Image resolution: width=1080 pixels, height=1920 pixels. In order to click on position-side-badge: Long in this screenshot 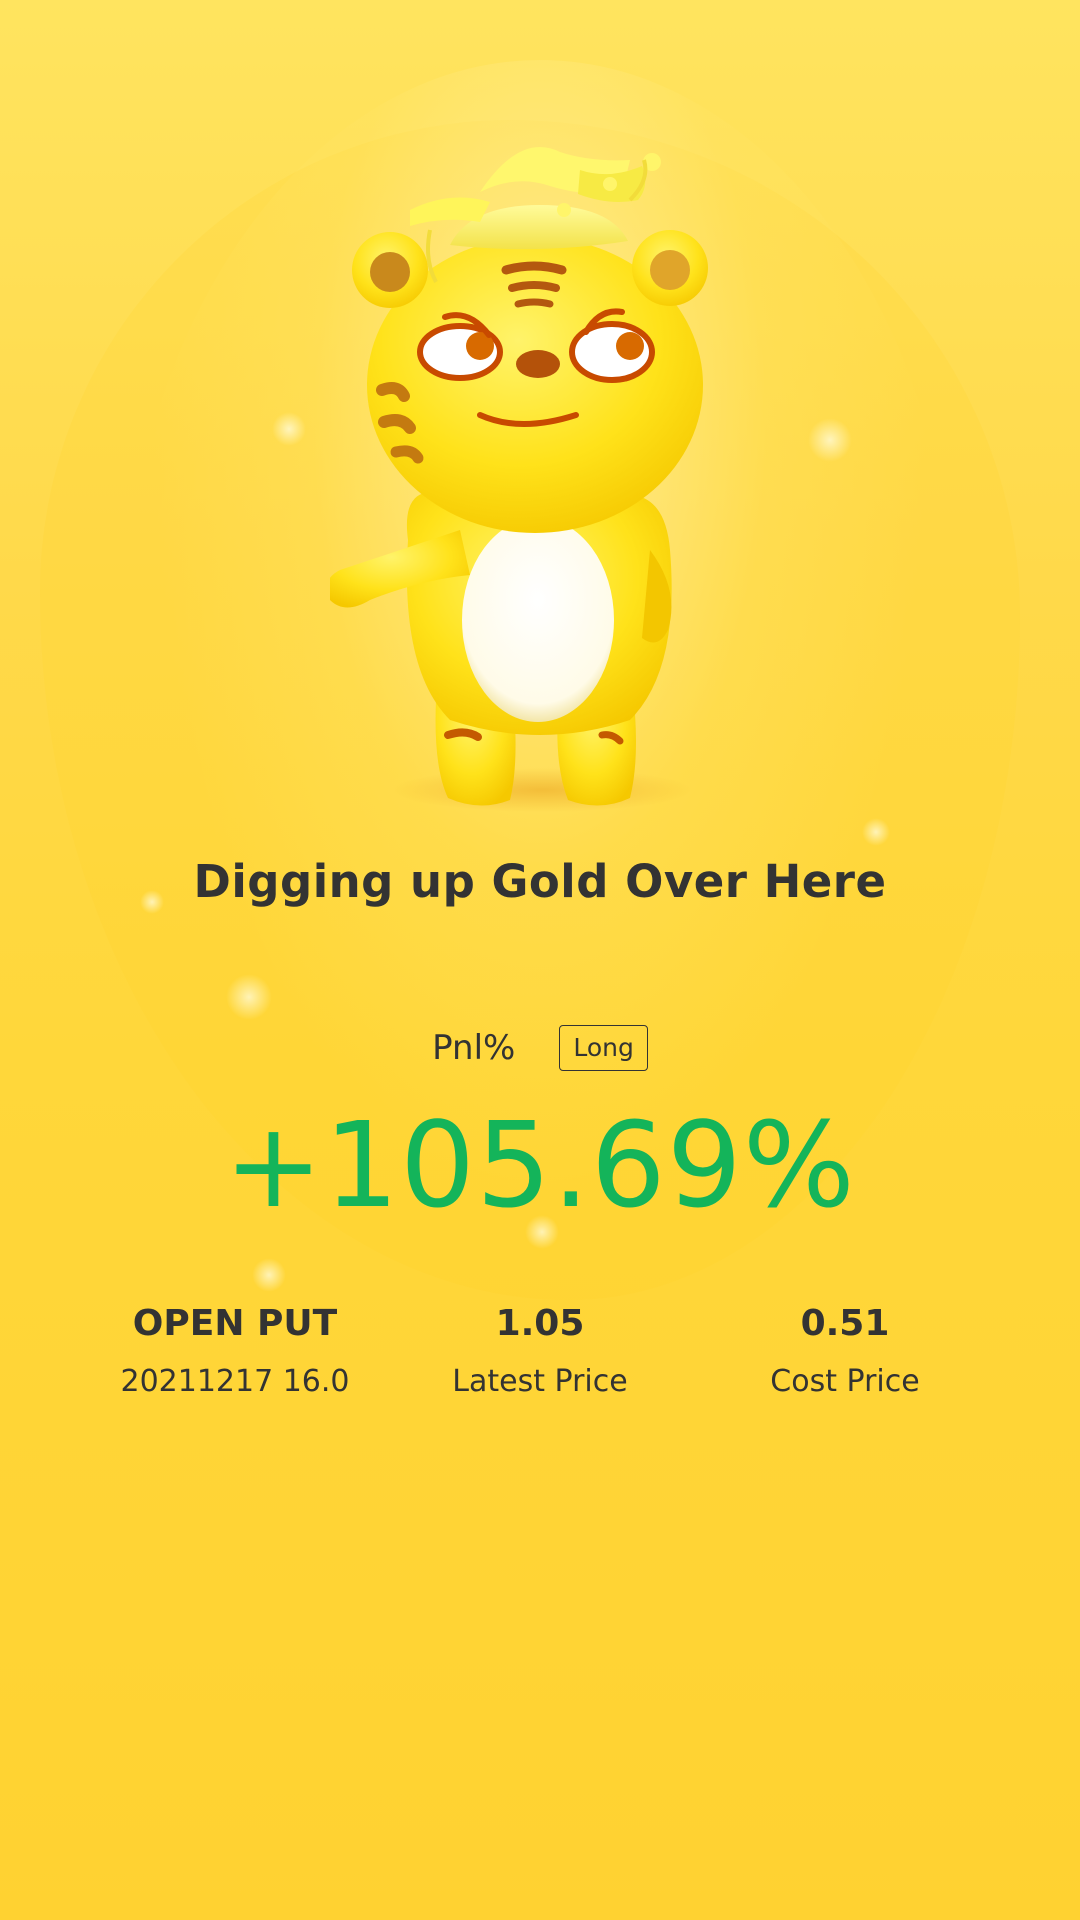, I will do `click(603, 1048)`.